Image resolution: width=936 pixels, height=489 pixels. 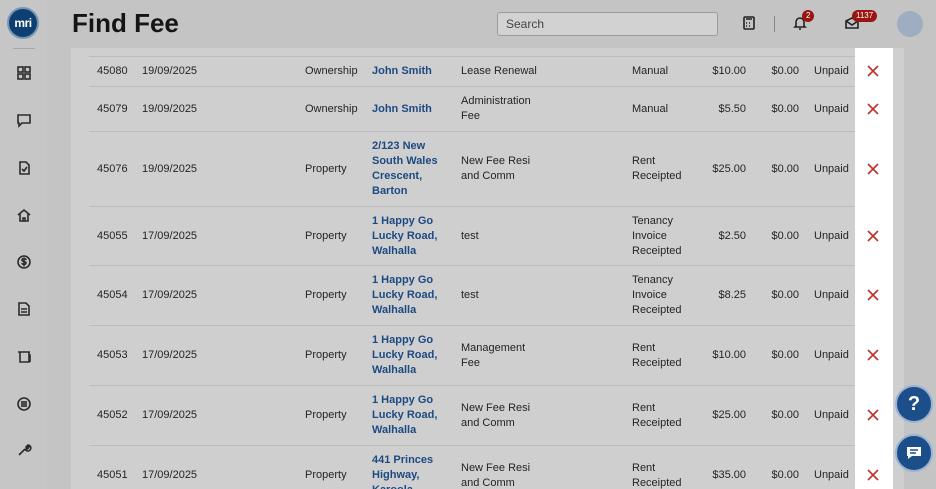 I want to click on fee-description: Management Fee, so click(x=493, y=355).